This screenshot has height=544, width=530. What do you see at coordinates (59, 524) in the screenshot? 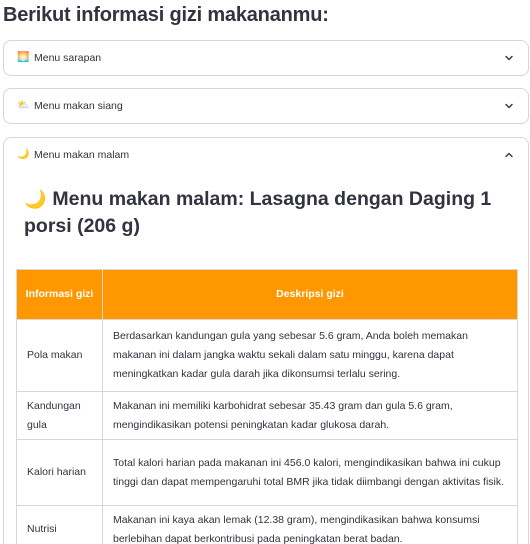
I see `row-key: Nutrisi` at bounding box center [59, 524].